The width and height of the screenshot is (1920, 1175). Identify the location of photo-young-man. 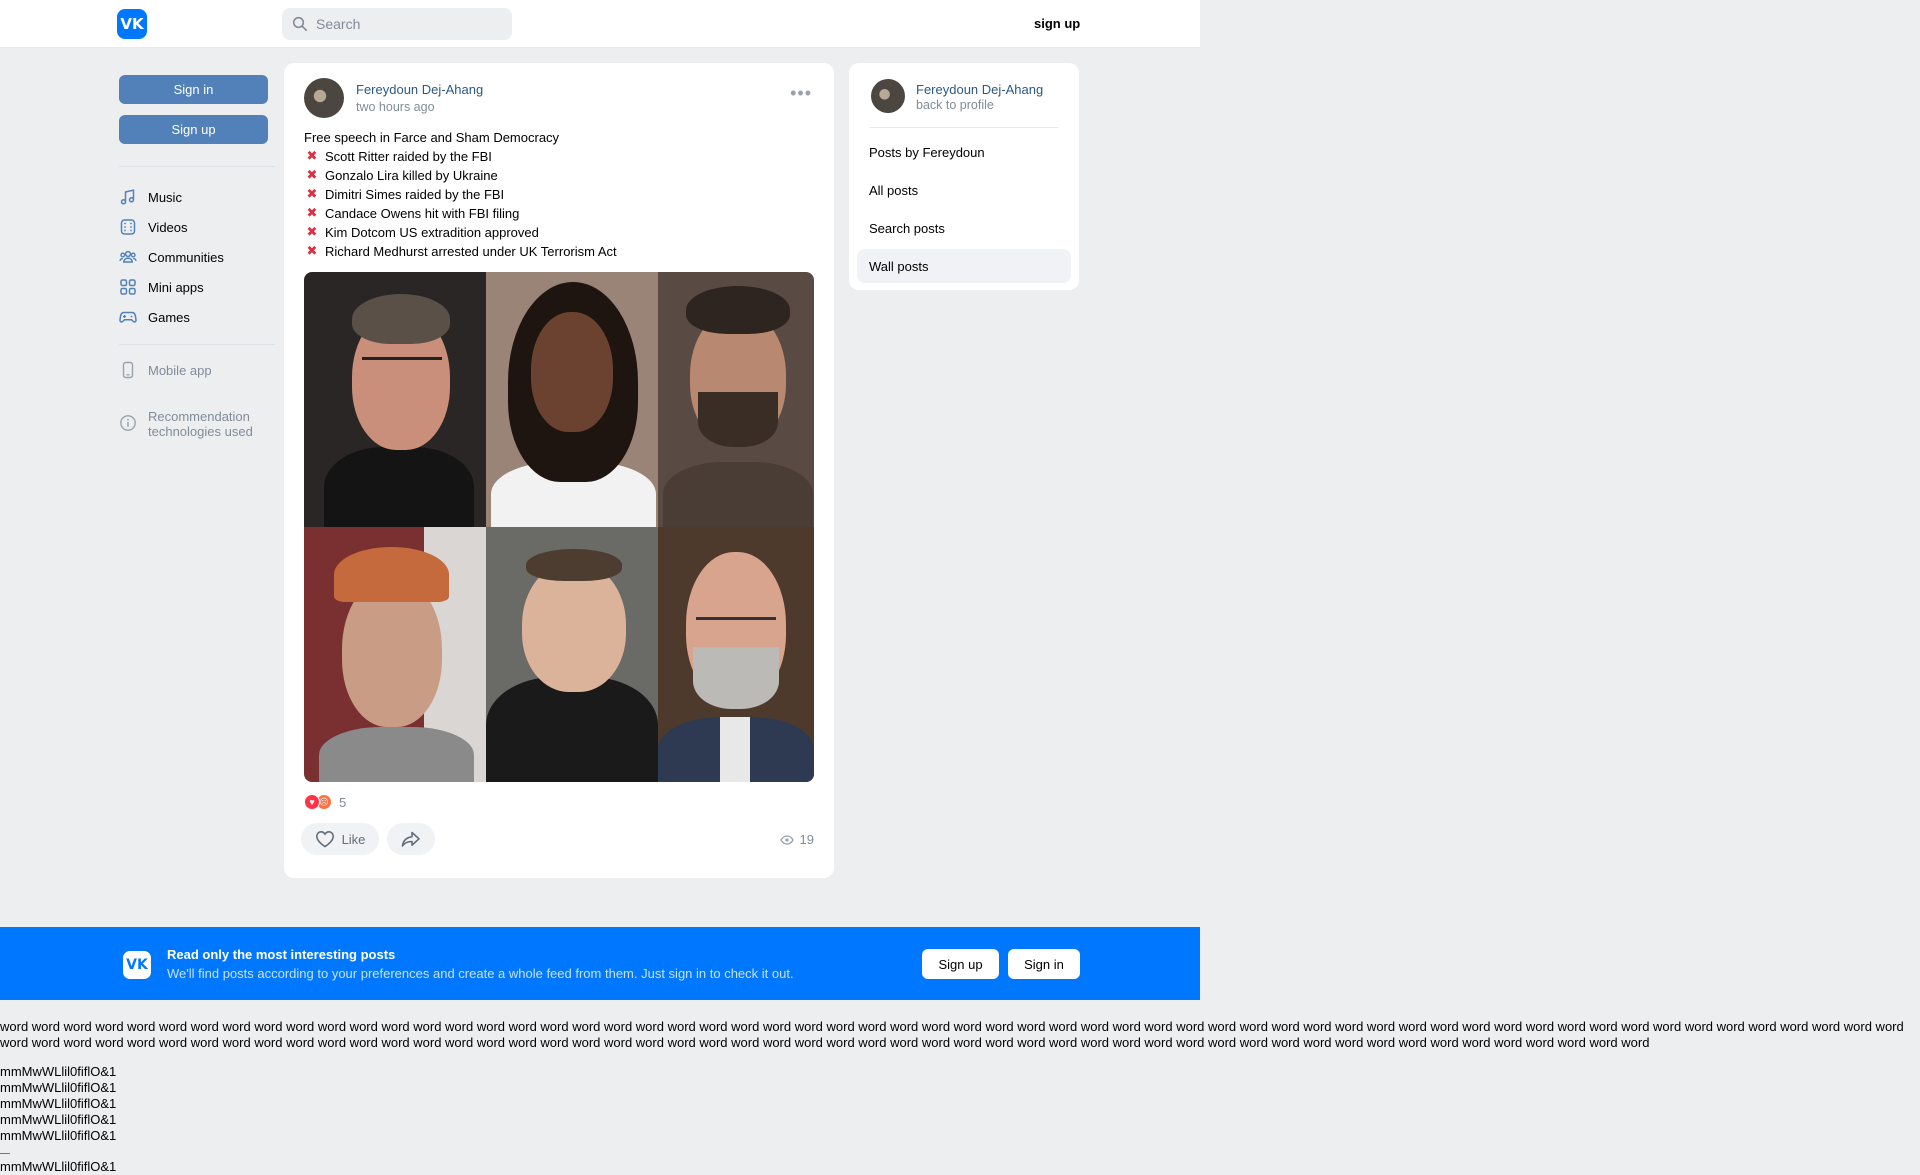
(736, 399).